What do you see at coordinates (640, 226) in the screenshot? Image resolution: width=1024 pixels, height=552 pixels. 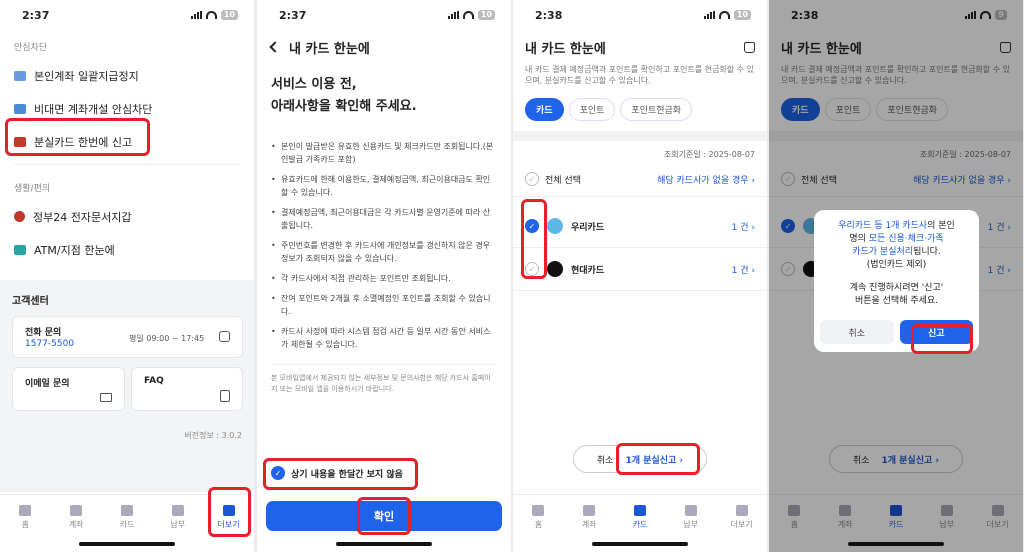 I see `card-row-woori: ✓ 우리카드 1 건 ›` at bounding box center [640, 226].